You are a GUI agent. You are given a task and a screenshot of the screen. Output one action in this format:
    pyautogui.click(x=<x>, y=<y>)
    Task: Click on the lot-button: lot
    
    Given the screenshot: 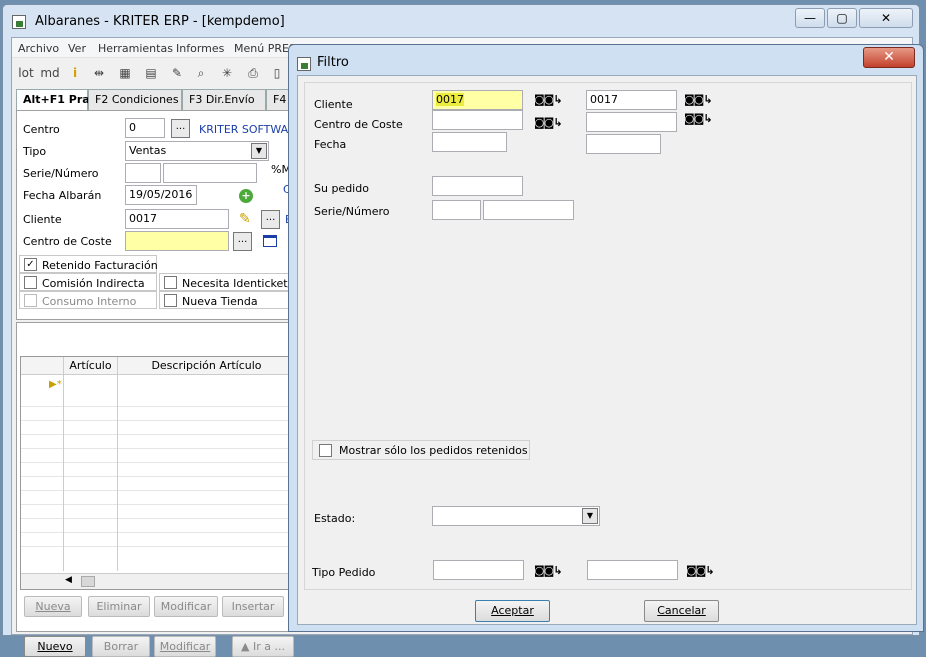 What is the action you would take?
    pyautogui.click(x=26, y=73)
    